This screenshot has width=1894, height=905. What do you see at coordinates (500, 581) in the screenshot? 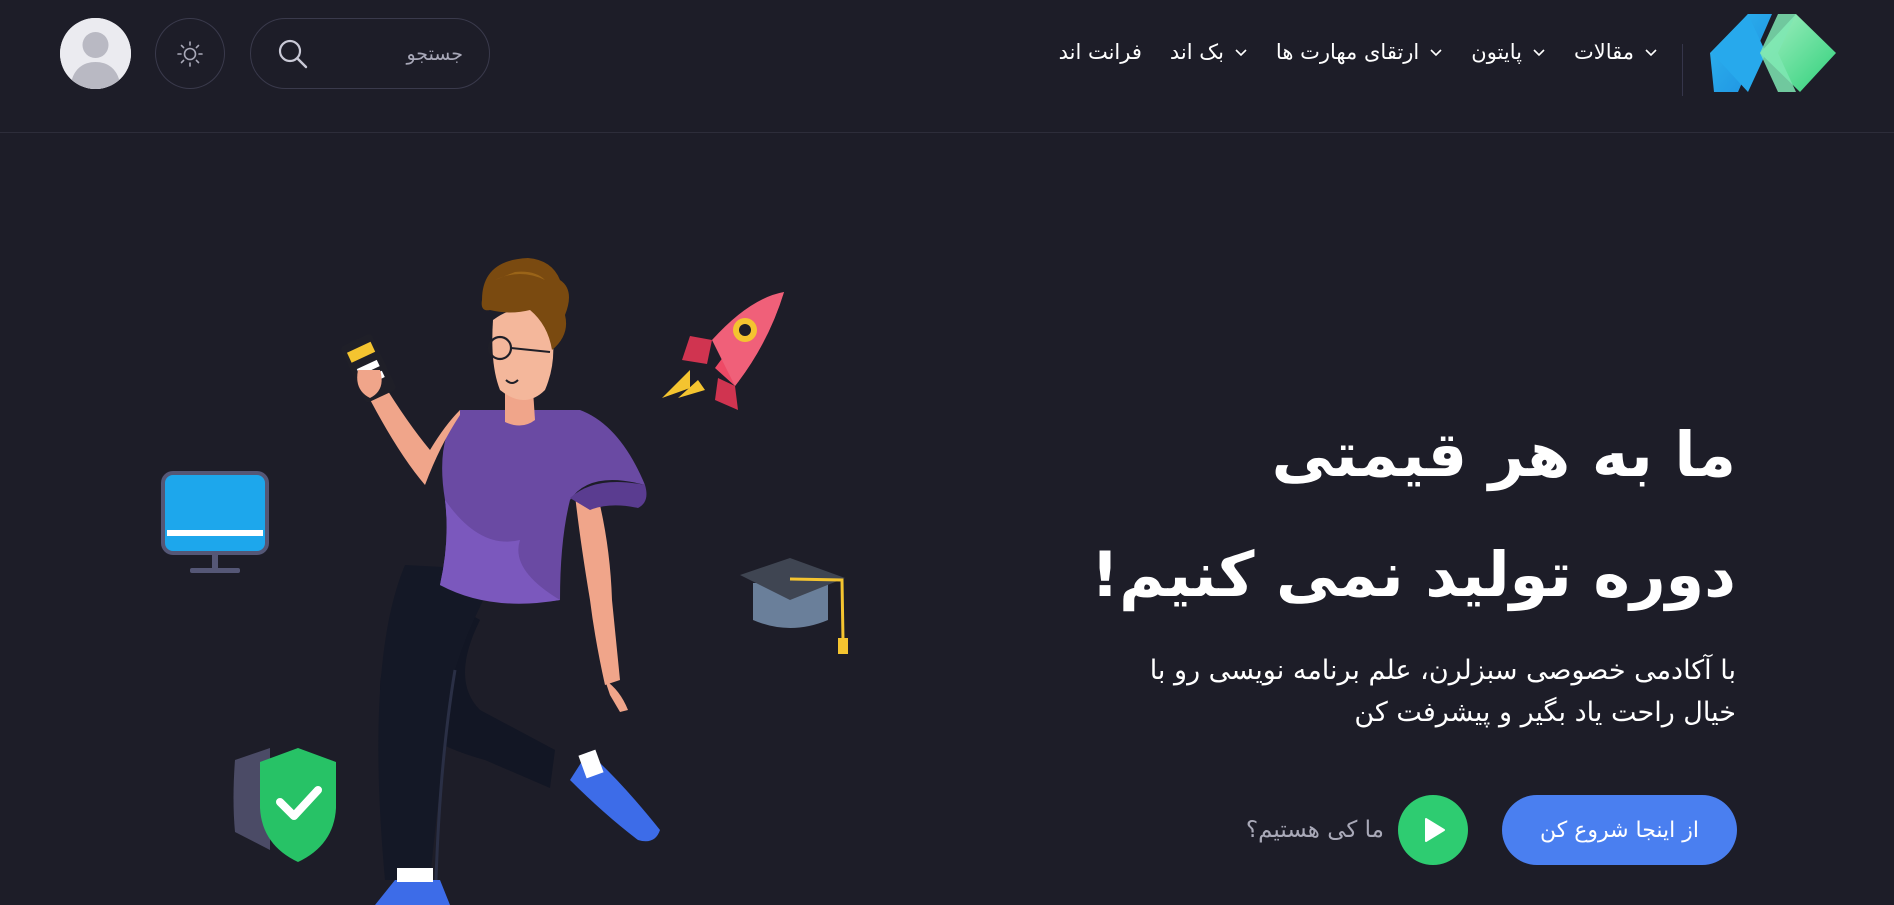
I see `person-illustration` at bounding box center [500, 581].